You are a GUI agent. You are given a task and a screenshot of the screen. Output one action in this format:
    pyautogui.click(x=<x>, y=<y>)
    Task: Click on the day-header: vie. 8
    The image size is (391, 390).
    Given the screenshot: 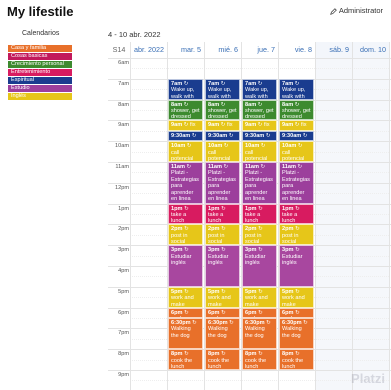 What is the action you would take?
    pyautogui.click(x=296, y=50)
    